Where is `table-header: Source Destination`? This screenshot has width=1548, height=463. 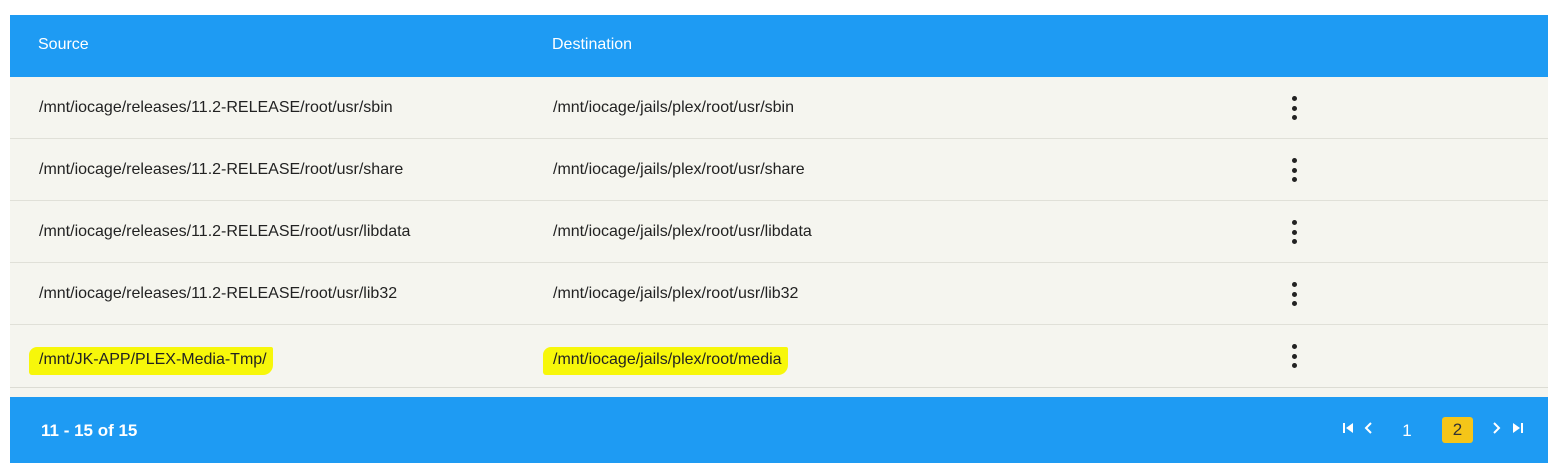
table-header: Source Destination is located at coordinates (779, 46).